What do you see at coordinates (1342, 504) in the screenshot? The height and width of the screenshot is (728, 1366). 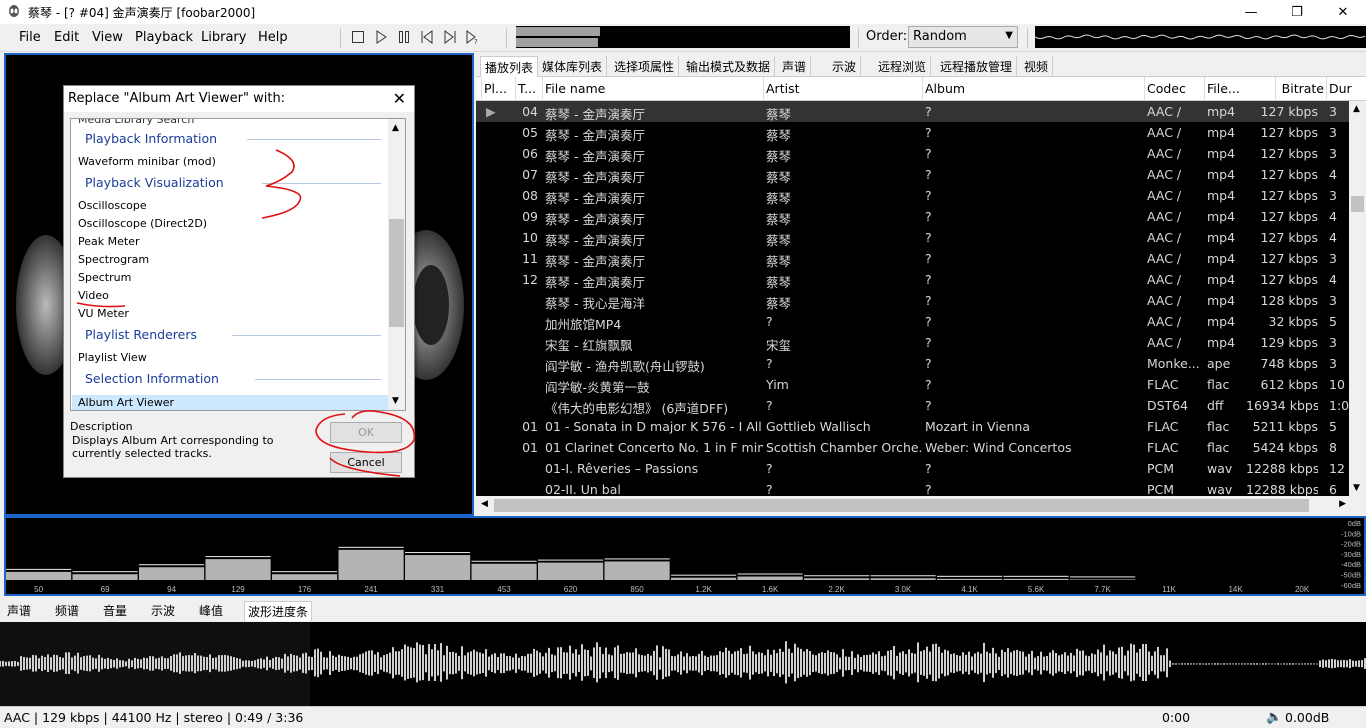 I see `chevron-right-icon: ▶` at bounding box center [1342, 504].